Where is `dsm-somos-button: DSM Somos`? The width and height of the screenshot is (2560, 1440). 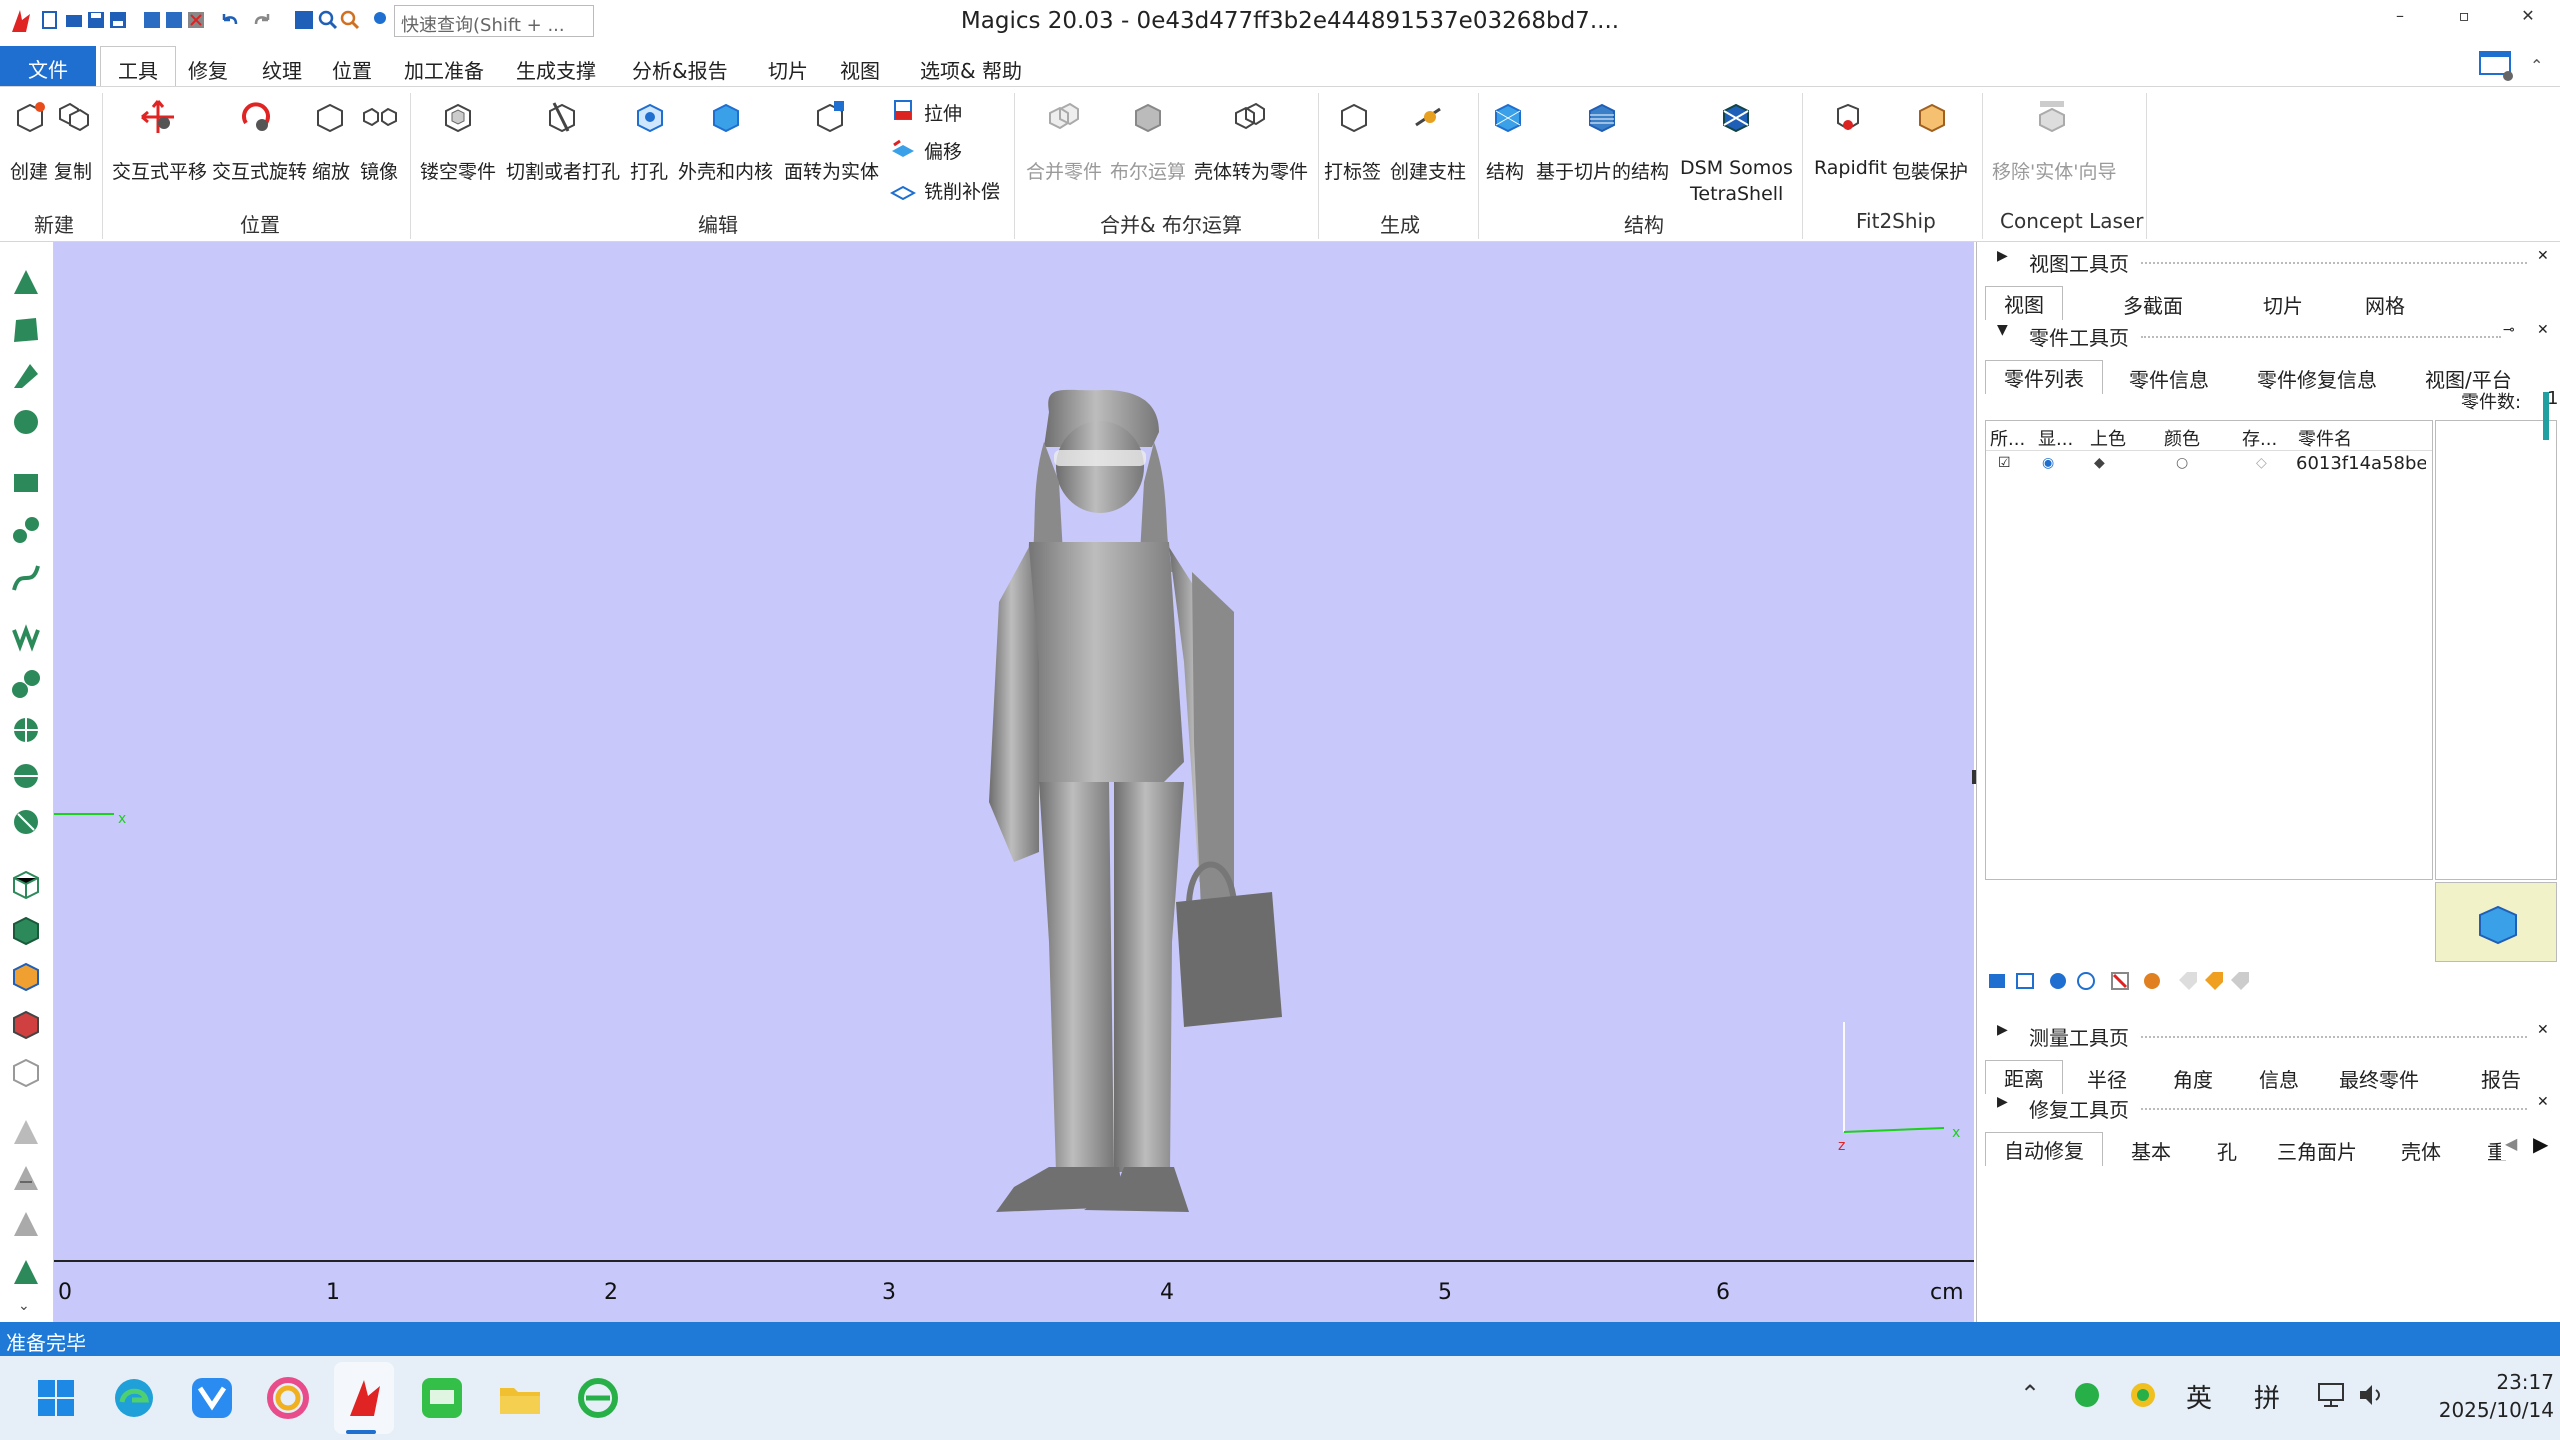
dsm-somos-button: DSM Somos is located at coordinates (1736, 168).